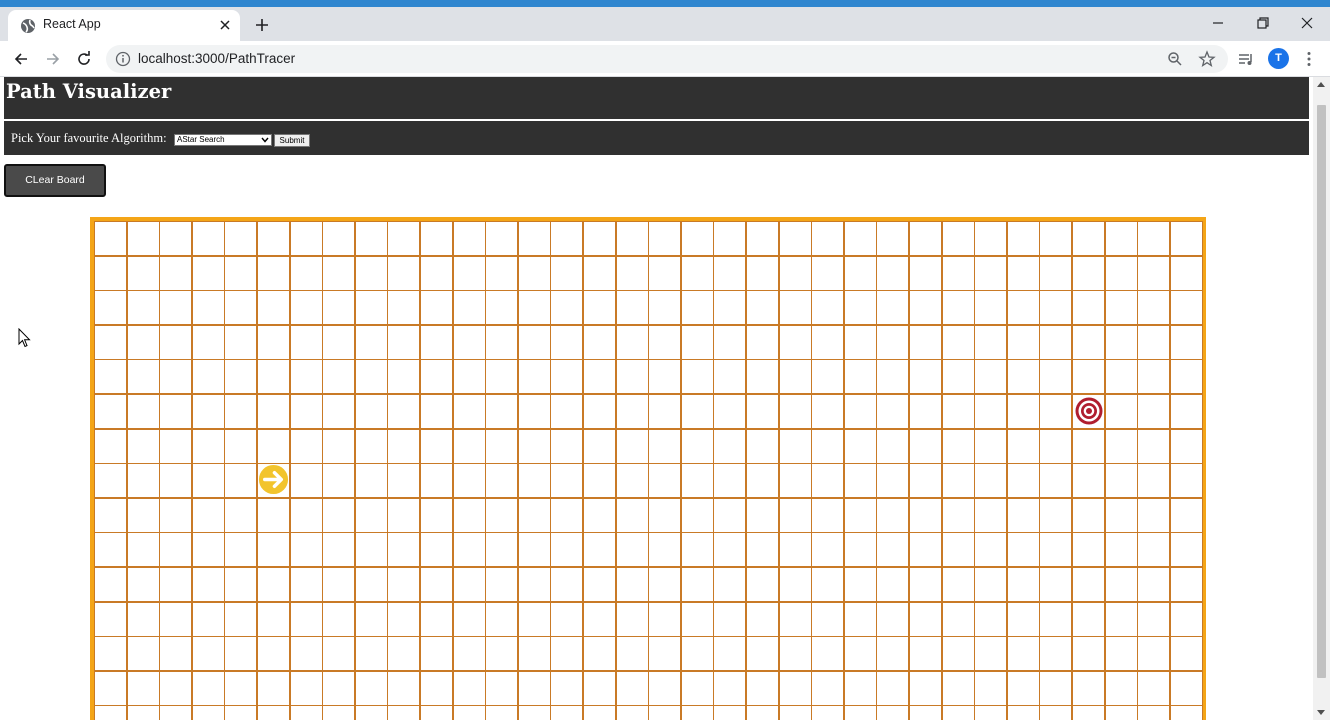 Image resolution: width=1330 pixels, height=720 pixels. What do you see at coordinates (1278, 58) in the screenshot?
I see `profile-avatar: T` at bounding box center [1278, 58].